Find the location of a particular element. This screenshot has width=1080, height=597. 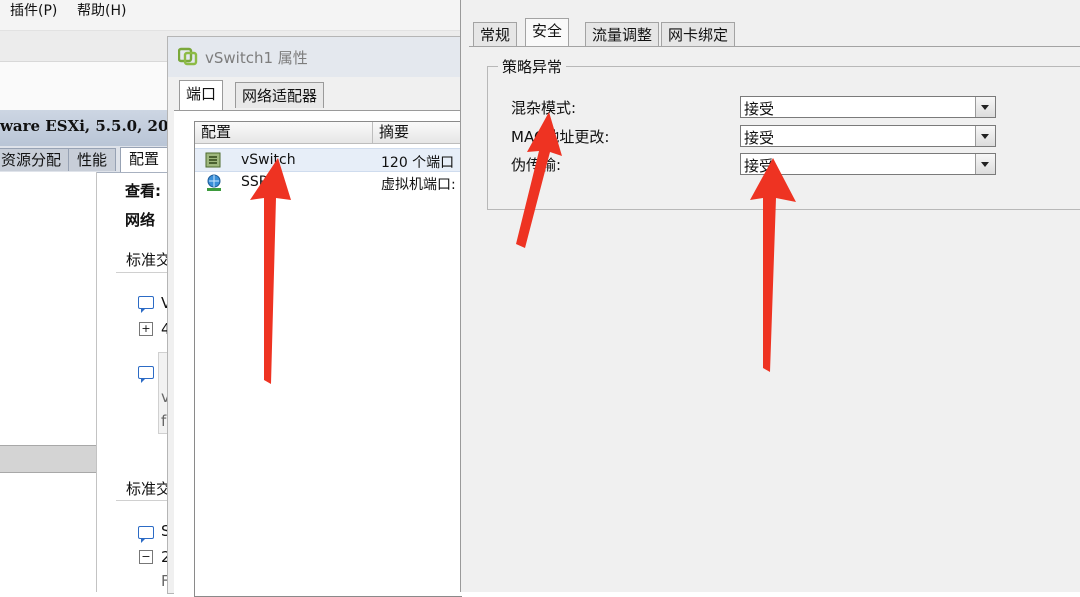

row-name: vSwitch is located at coordinates (268, 160).